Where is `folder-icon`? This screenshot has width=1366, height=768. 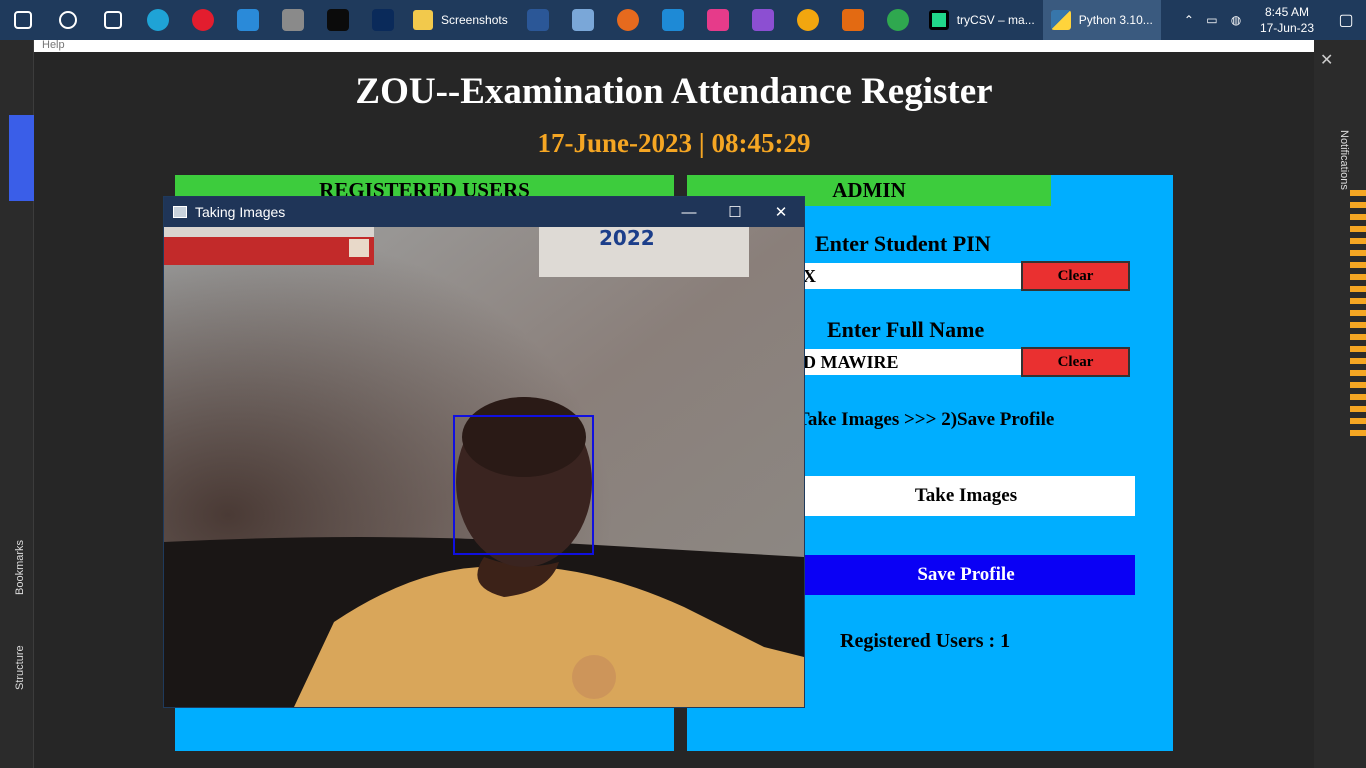
folder-icon is located at coordinates (423, 20).